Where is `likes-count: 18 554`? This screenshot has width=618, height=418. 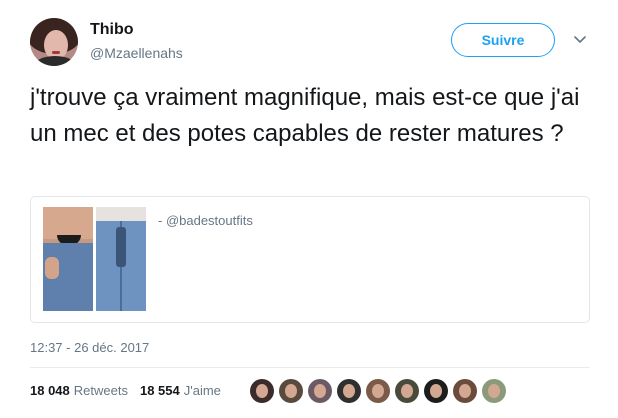 likes-count: 18 554 is located at coordinates (160, 390).